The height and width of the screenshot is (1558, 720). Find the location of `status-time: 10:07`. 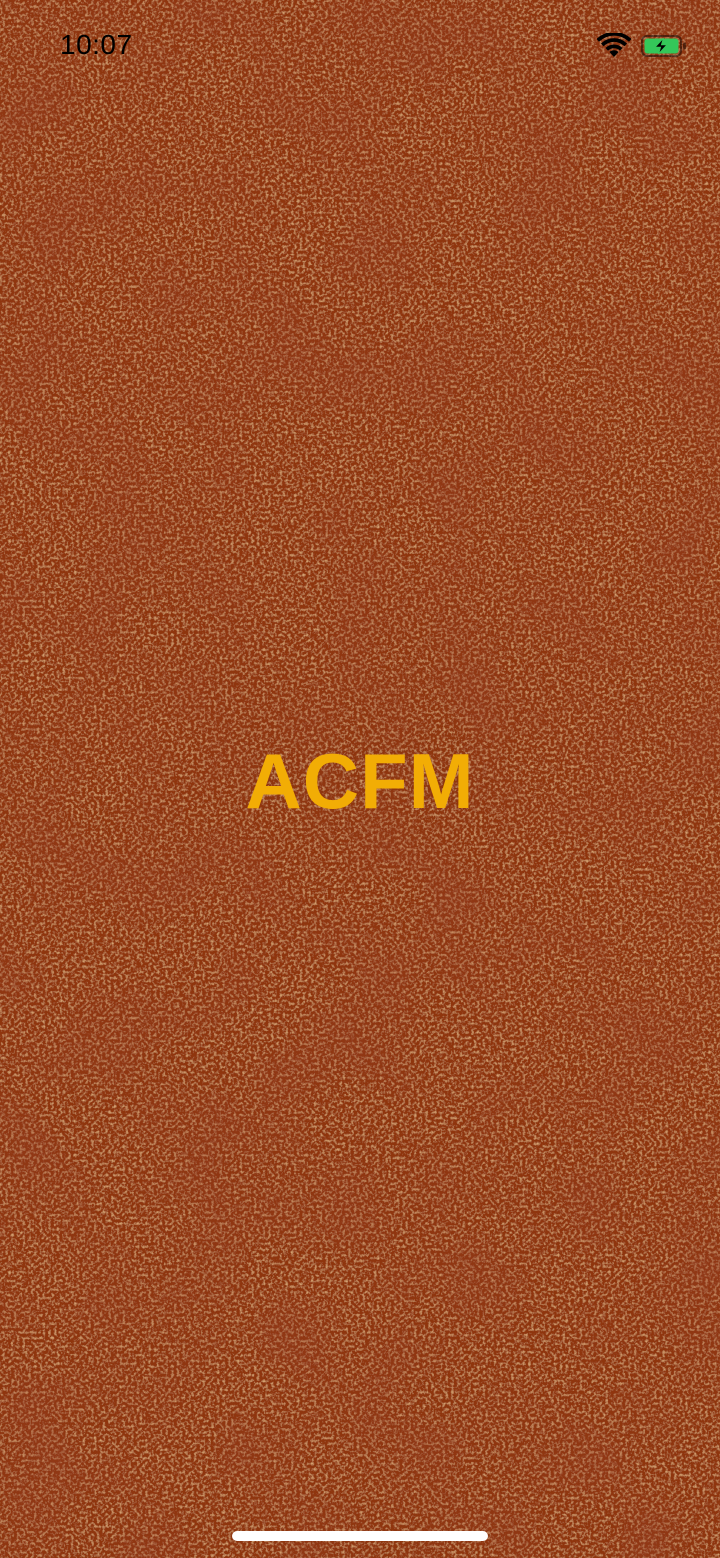

status-time: 10:07 is located at coordinates (96, 44).